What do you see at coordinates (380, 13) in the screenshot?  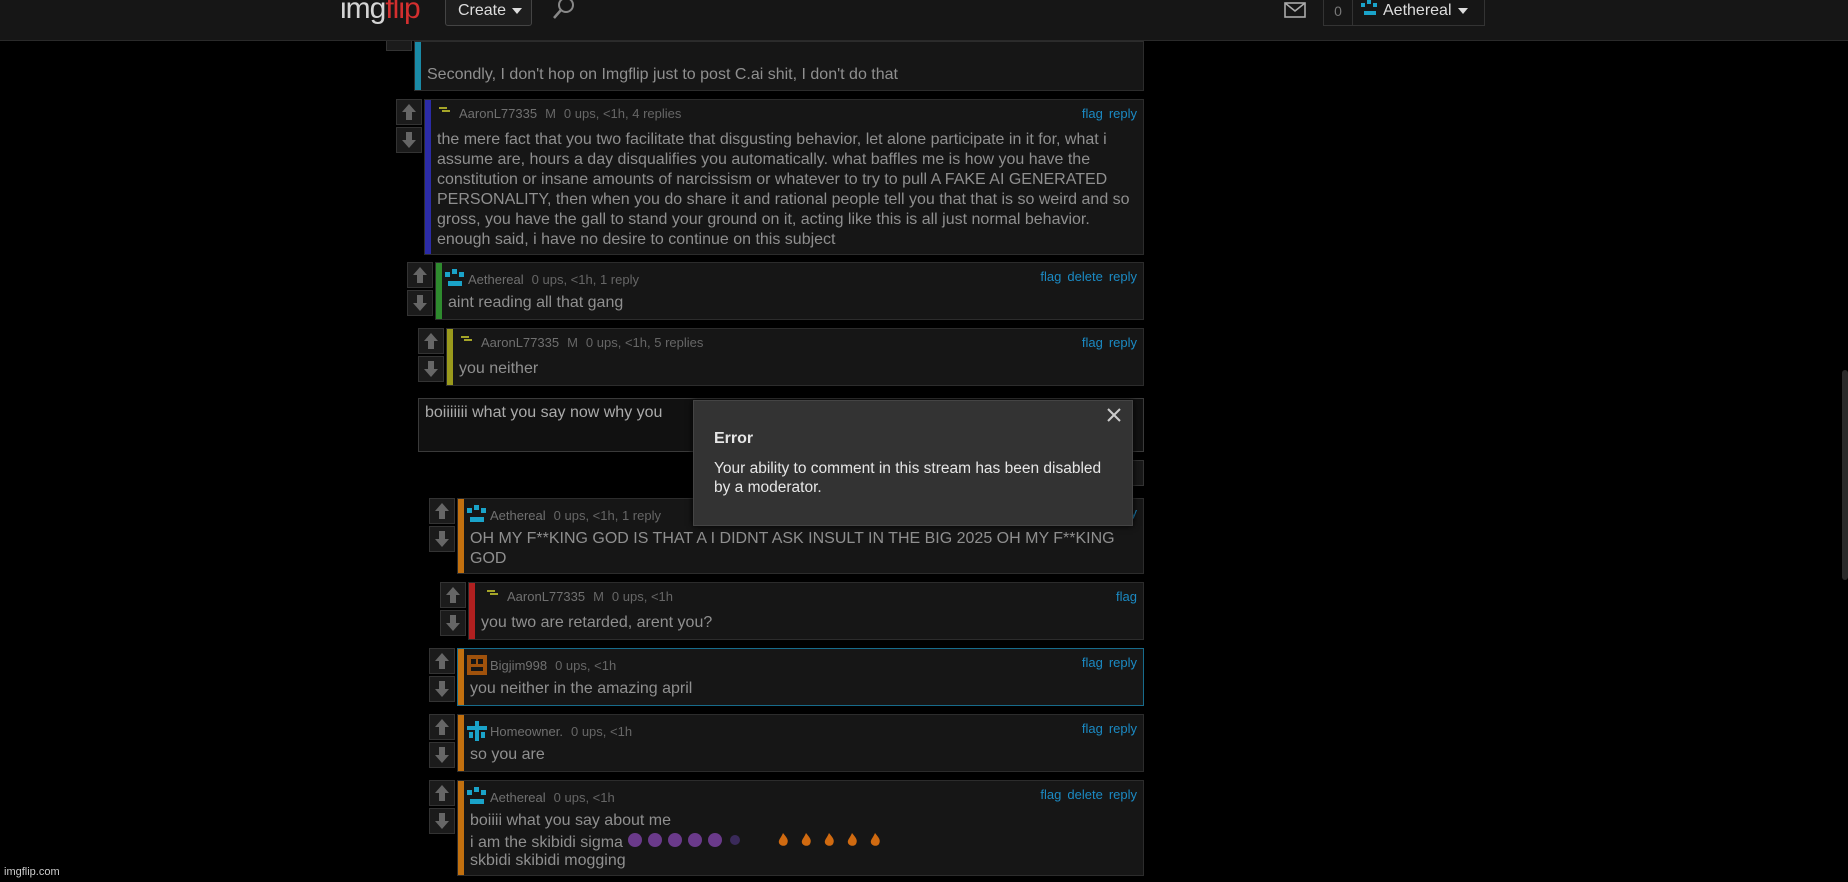 I see `imgflip-logo: imgflip` at bounding box center [380, 13].